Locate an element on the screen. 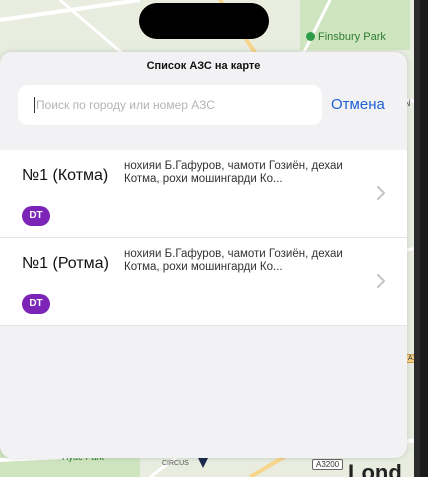 The height and width of the screenshot is (477, 428). search-input is located at coordinates (176, 105).